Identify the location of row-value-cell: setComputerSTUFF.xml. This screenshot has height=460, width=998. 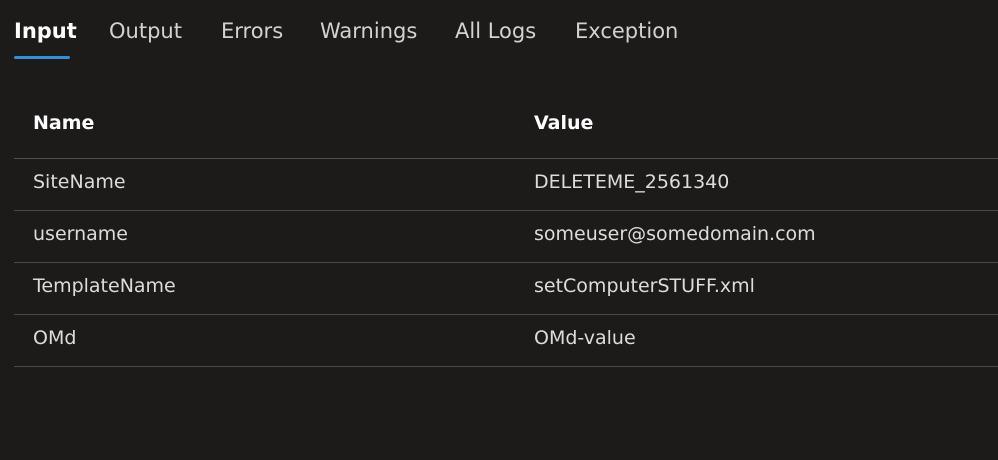
(644, 286).